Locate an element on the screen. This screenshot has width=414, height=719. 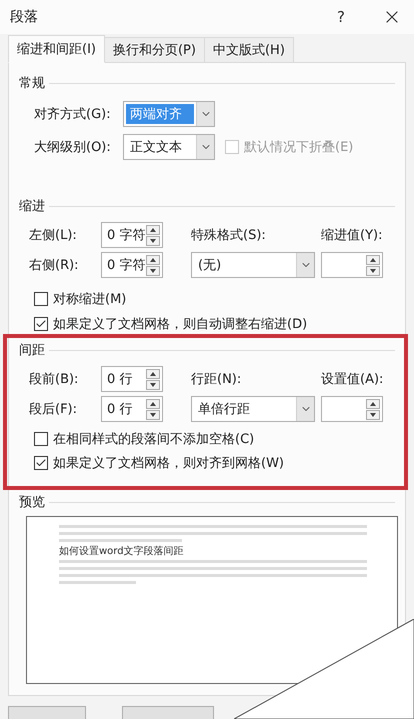
checkbox-label: 对称缩进(M) is located at coordinates (89, 299).